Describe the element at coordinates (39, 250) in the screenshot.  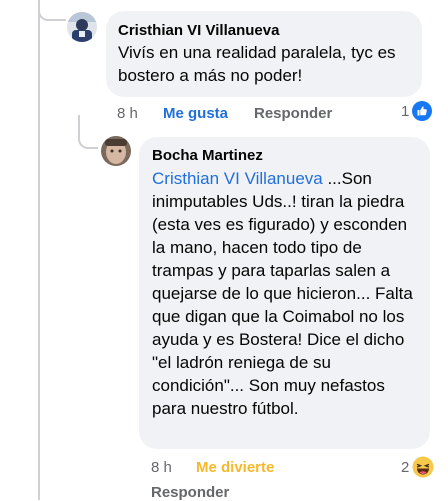
I see `thread-line` at that location.